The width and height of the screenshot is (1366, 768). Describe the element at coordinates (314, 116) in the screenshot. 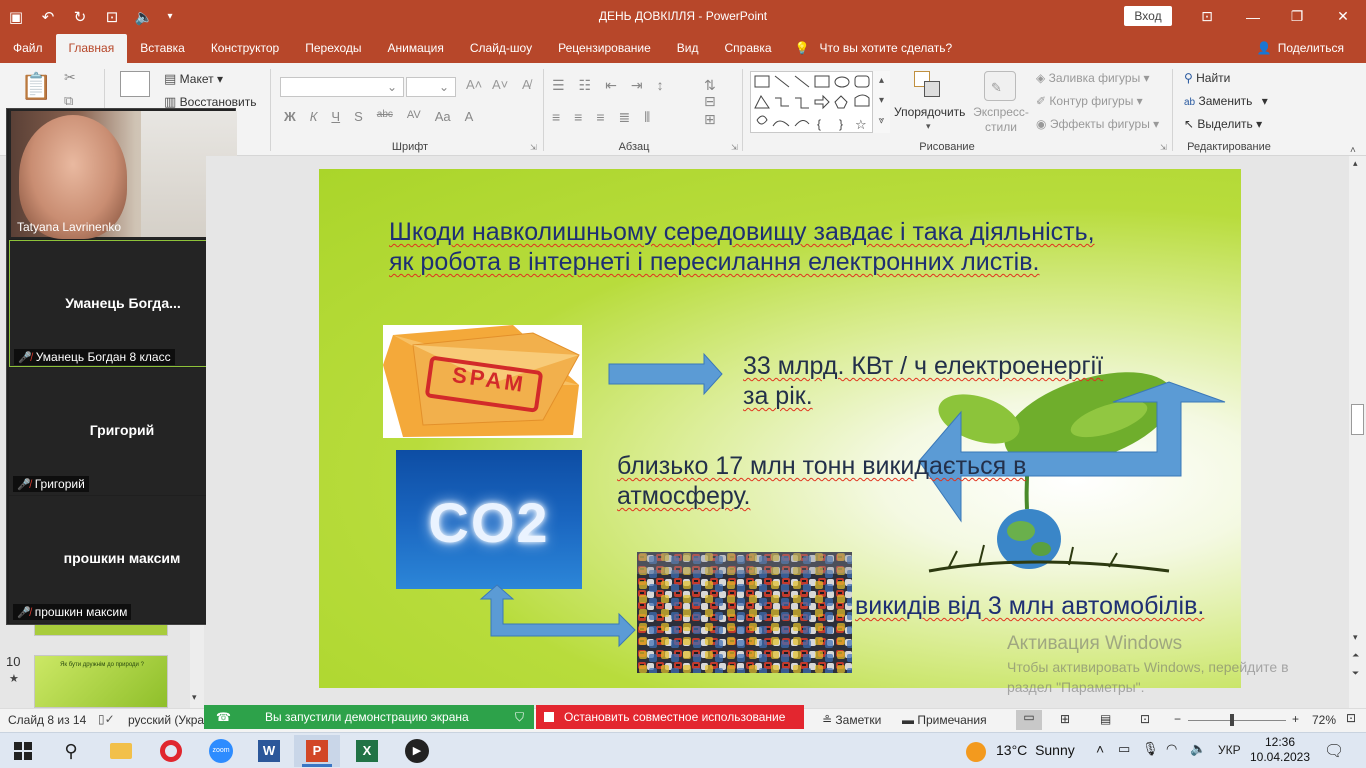

I see `italic-button: К` at that location.